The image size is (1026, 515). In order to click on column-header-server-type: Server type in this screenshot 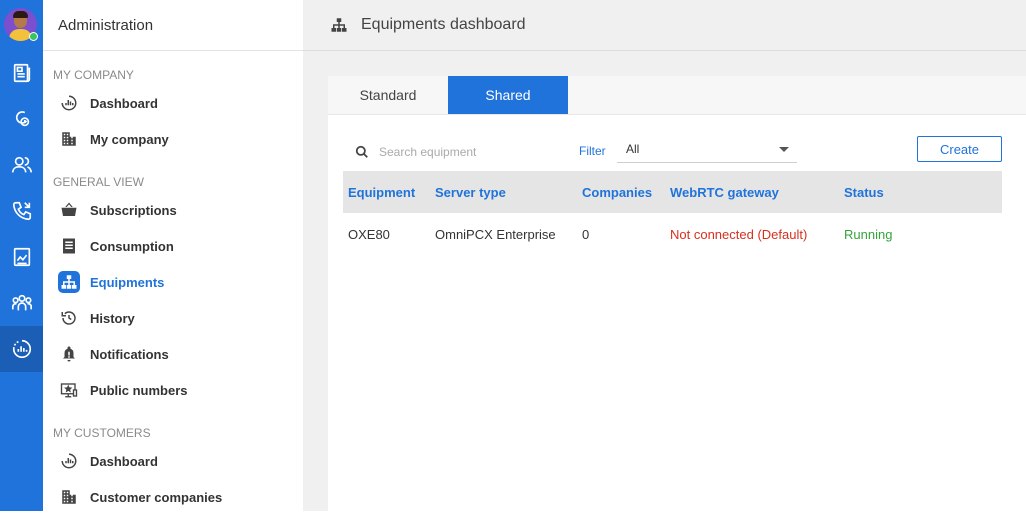, I will do `click(503, 192)`.